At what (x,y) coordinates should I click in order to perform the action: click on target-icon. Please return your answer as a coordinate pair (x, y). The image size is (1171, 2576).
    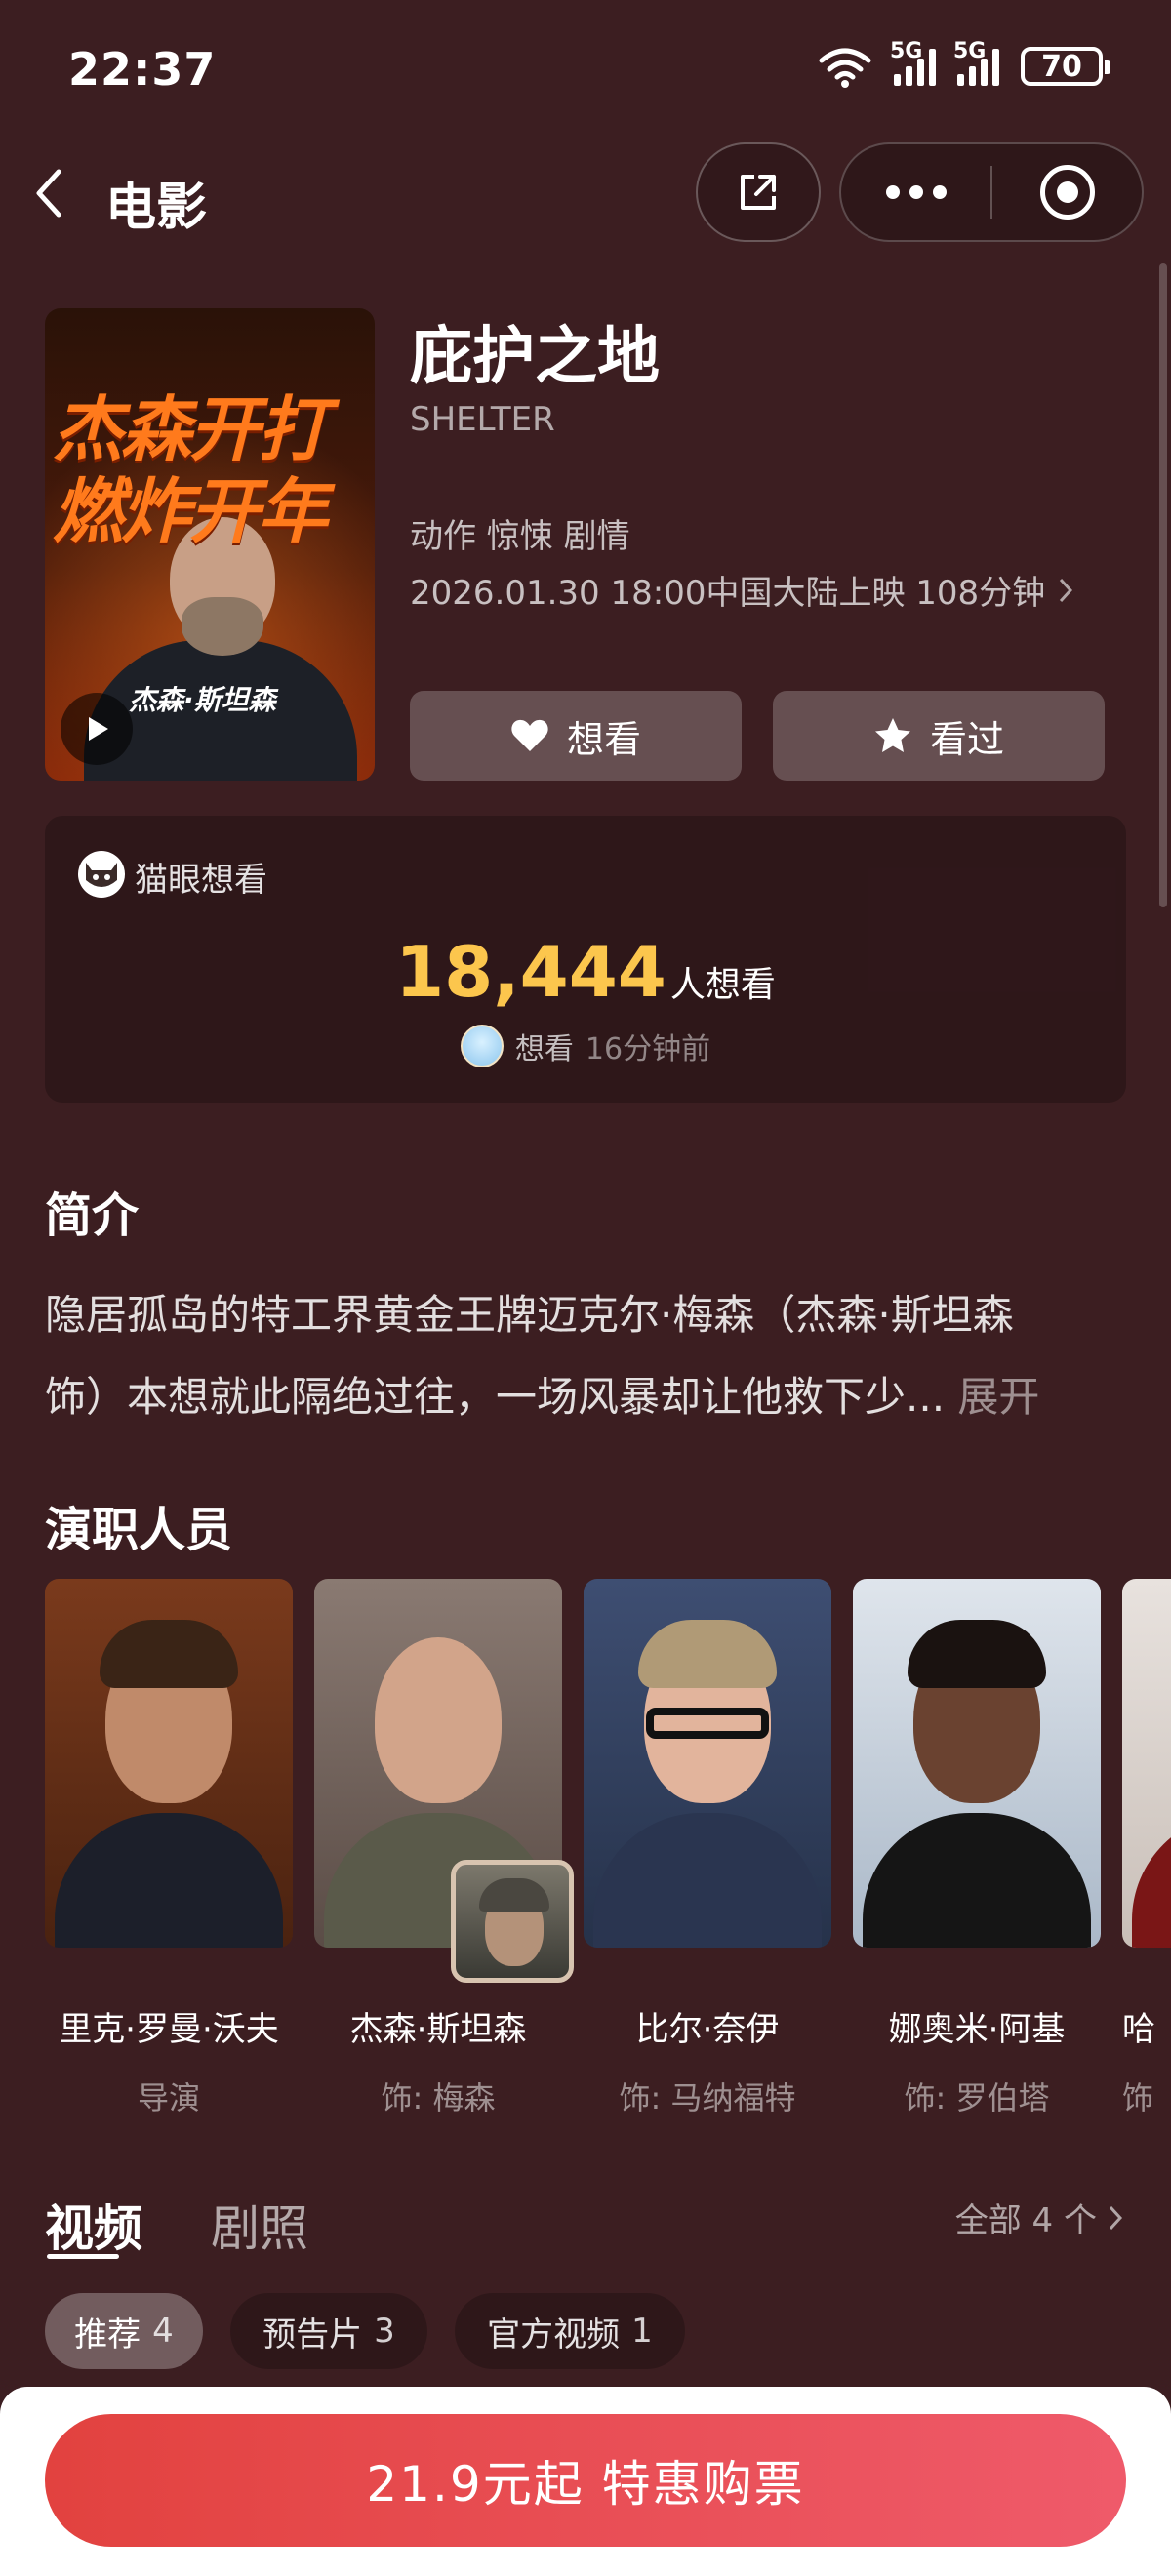
    Looking at the image, I should click on (1067, 192).